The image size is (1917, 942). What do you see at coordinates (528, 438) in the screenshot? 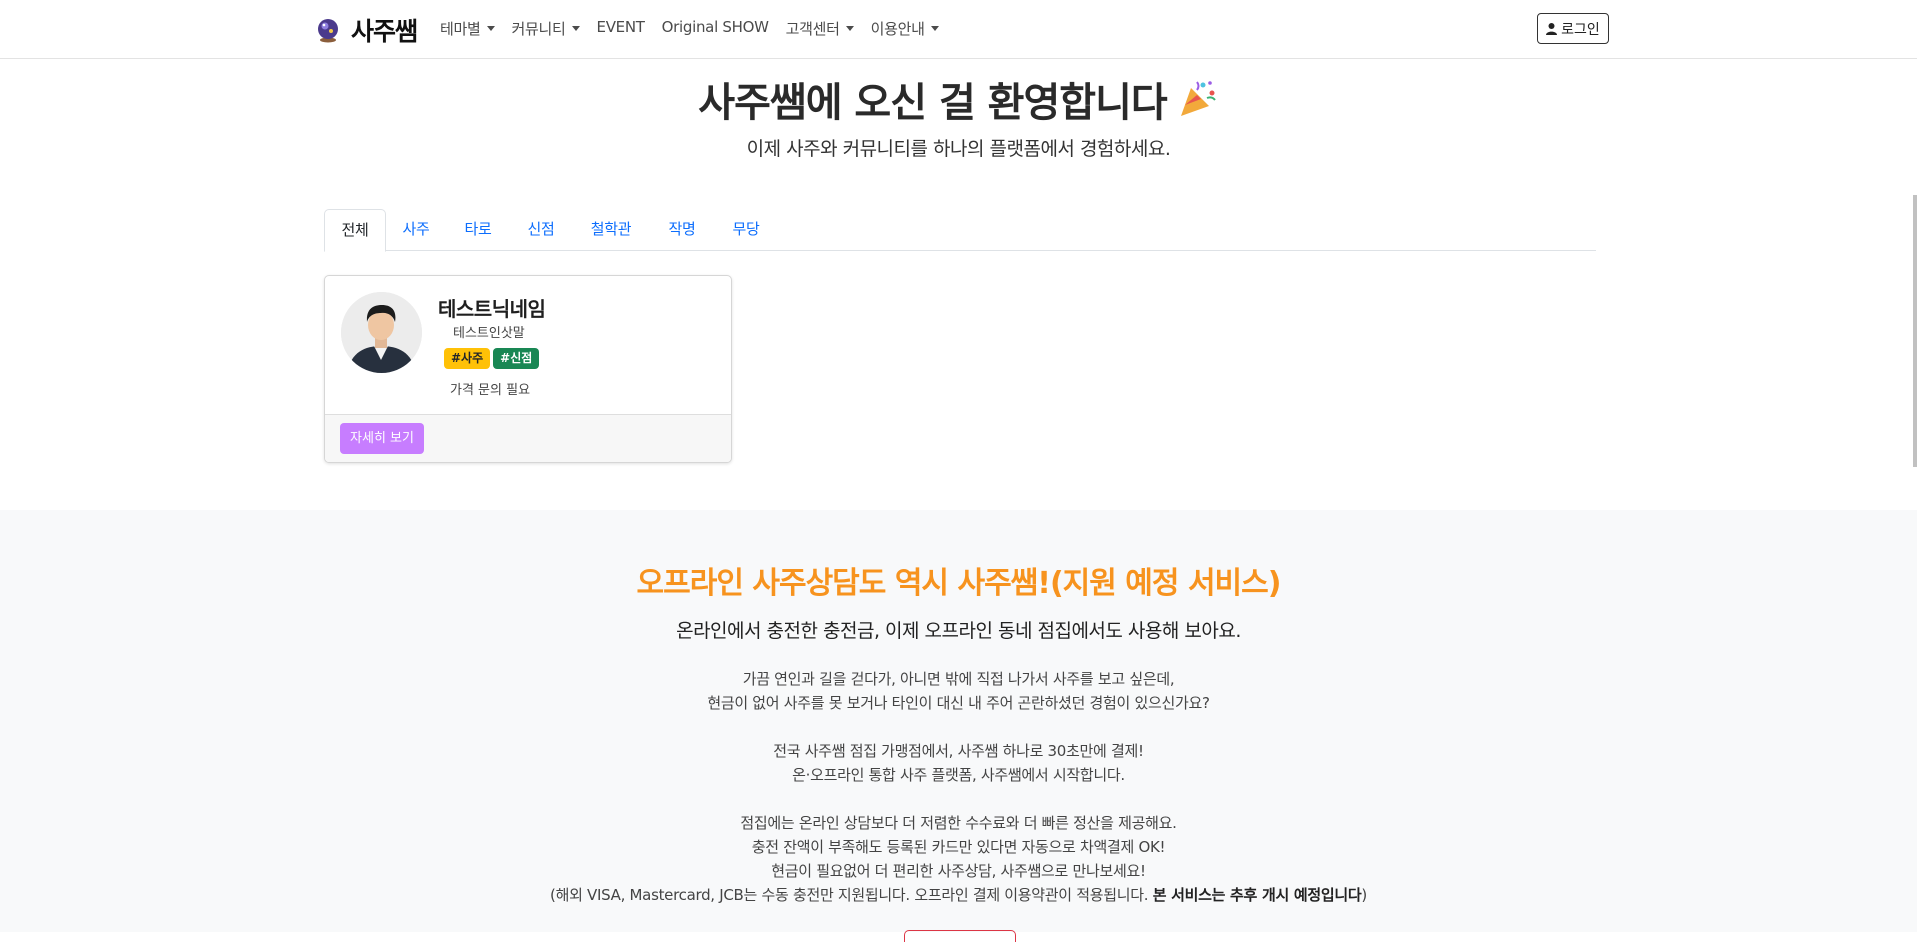
I see `card-footer: 자세히 보기` at bounding box center [528, 438].